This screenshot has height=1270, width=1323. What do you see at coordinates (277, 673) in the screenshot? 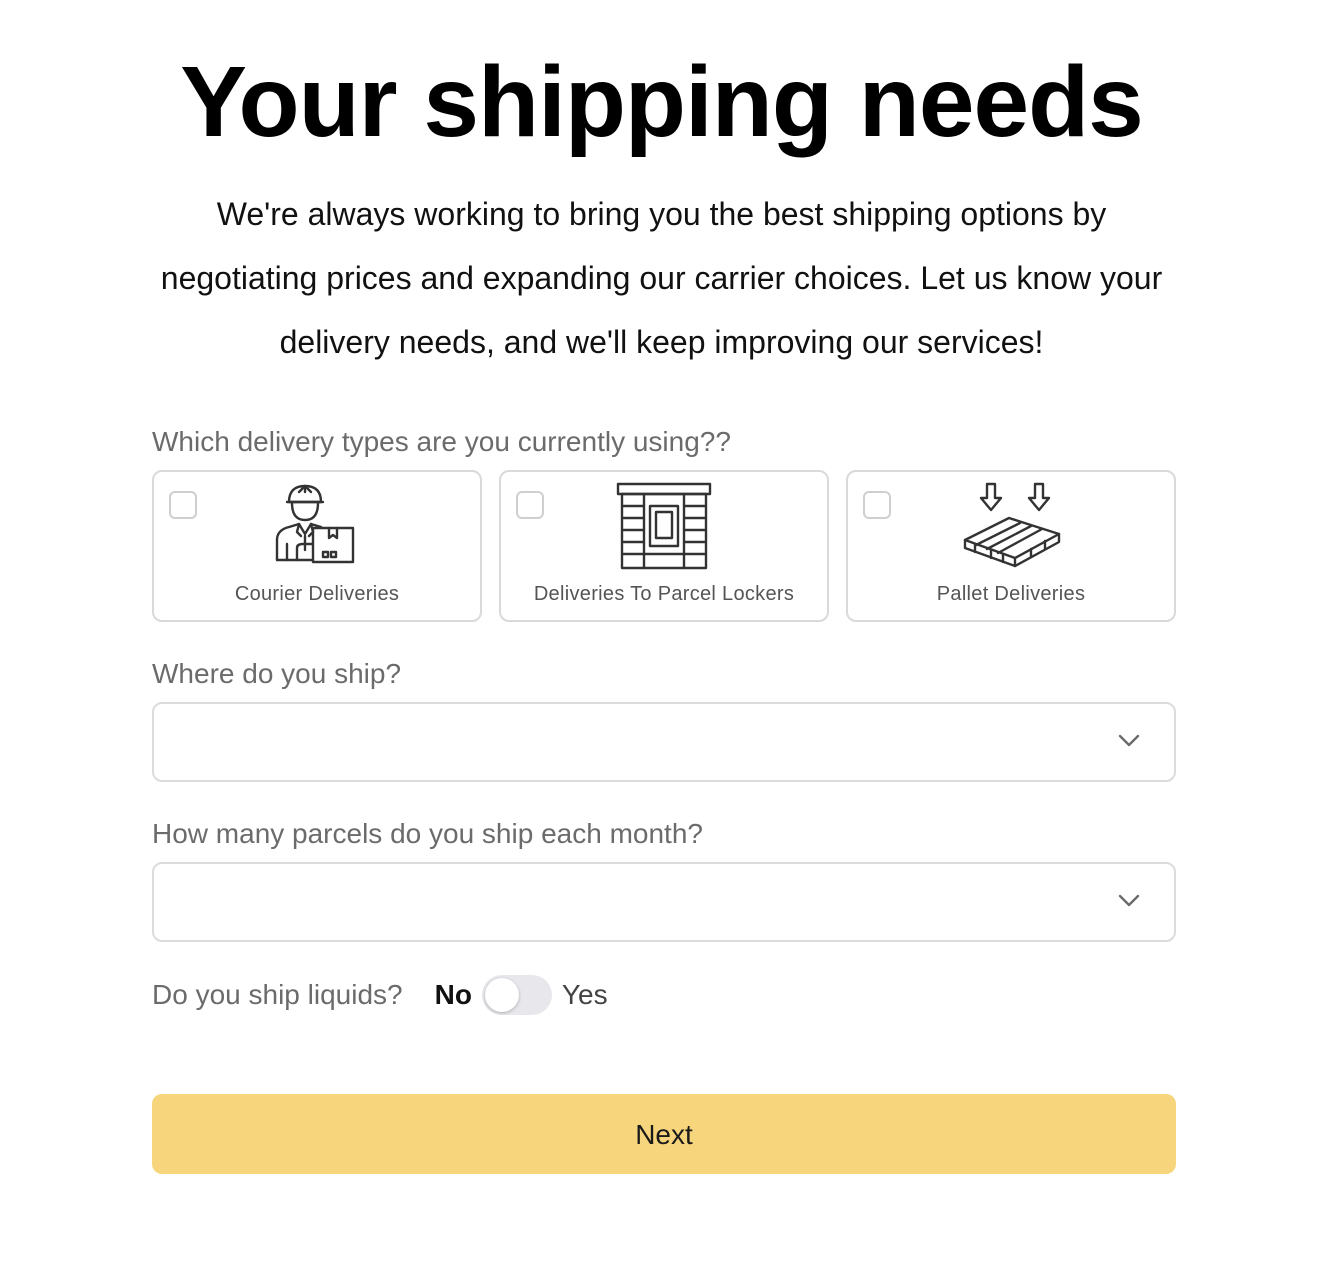
I see `ship-where-label: Where do you ship?` at bounding box center [277, 673].